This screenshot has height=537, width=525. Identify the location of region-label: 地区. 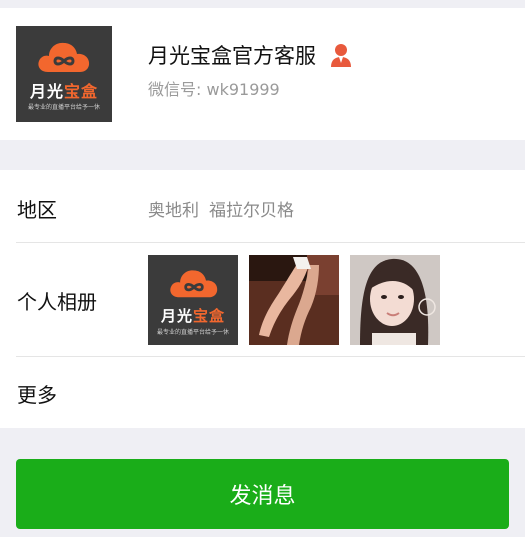
(37, 210).